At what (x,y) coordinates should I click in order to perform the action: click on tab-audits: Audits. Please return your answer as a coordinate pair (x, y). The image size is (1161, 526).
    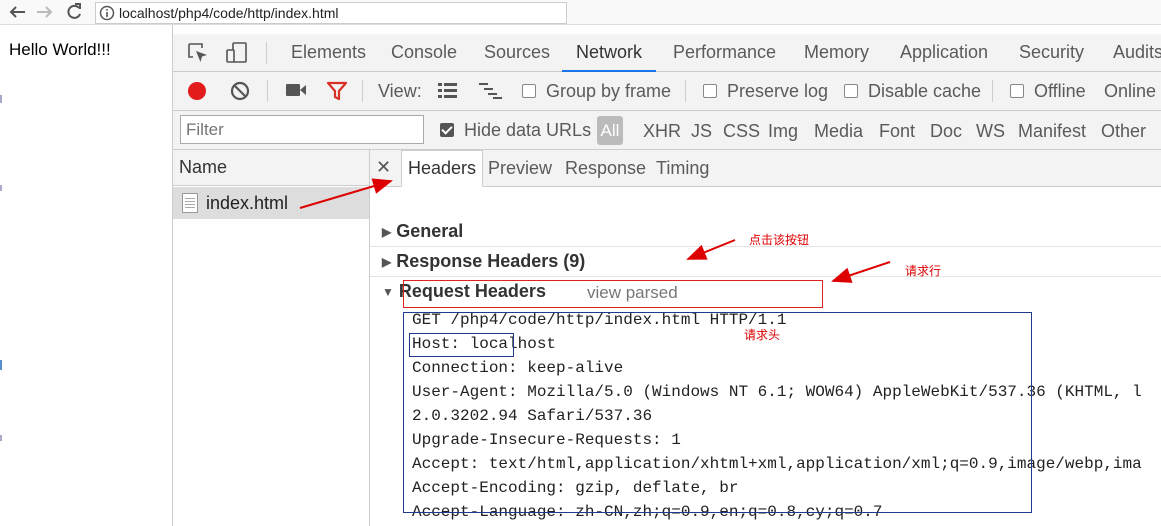
    Looking at the image, I should click on (1137, 52).